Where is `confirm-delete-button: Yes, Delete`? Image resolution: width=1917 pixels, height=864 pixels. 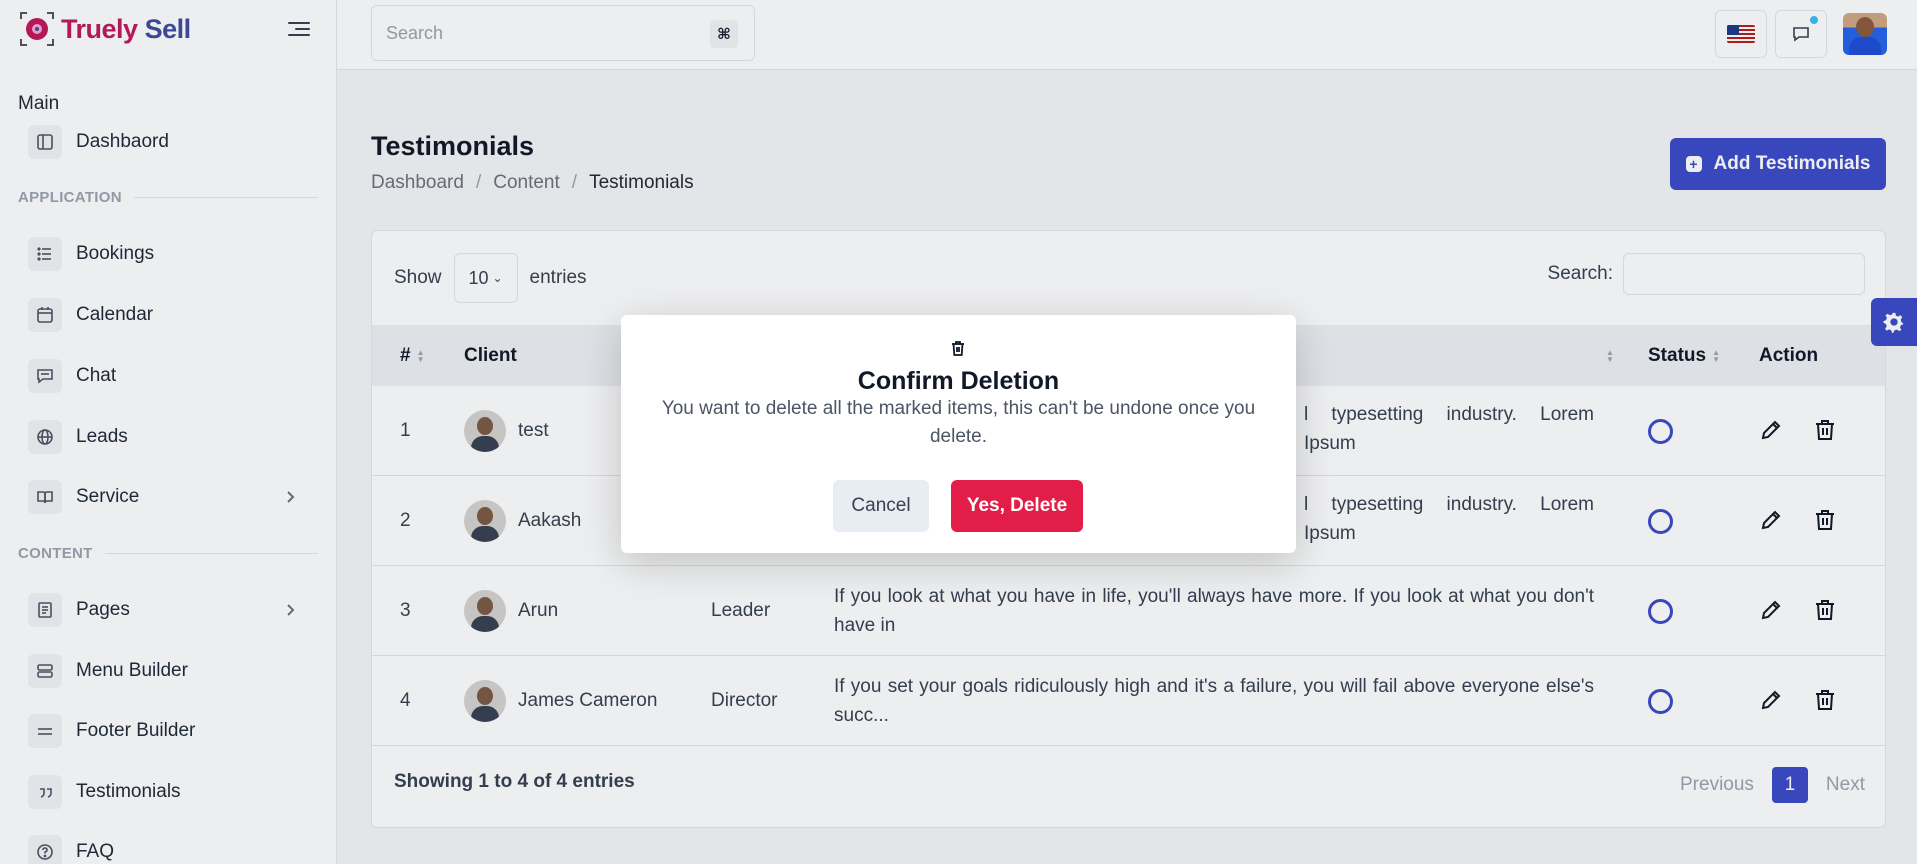
confirm-delete-button: Yes, Delete is located at coordinates (1017, 506).